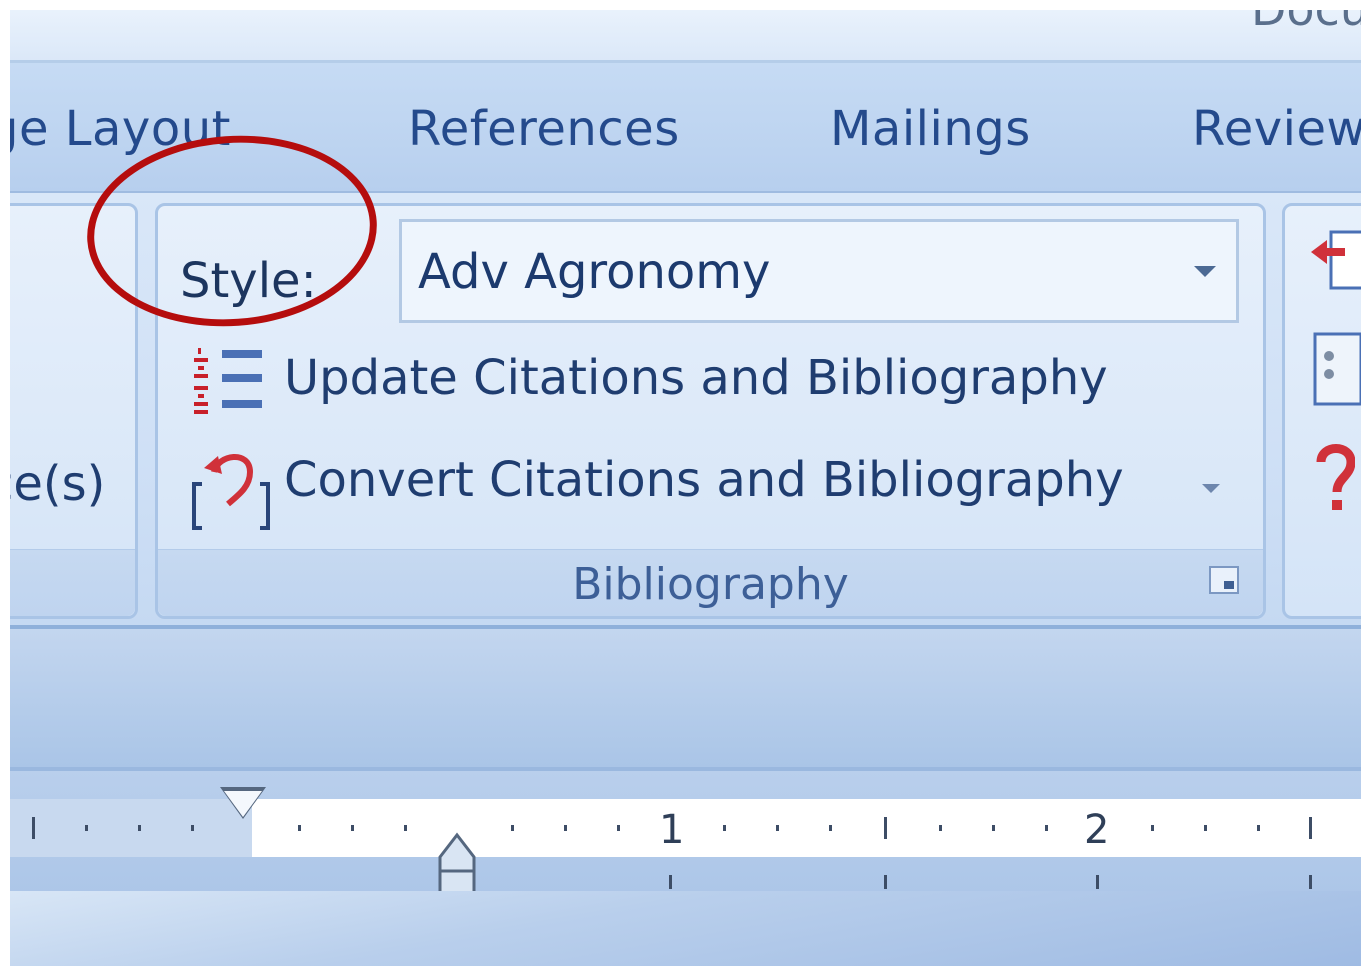 The image size is (1361, 966). I want to click on group-footer: Bibliography, so click(710, 582).